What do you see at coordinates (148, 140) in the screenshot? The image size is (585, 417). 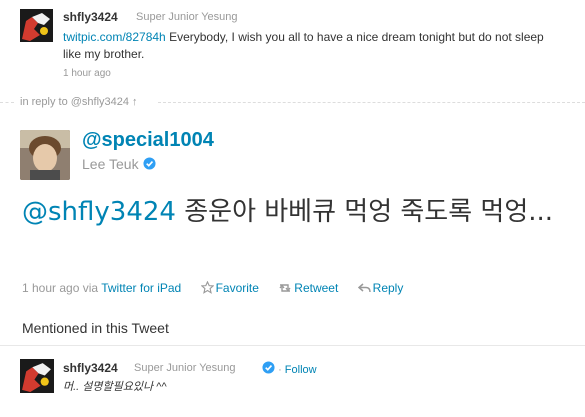 I see `screen-name: @special1004` at bounding box center [148, 140].